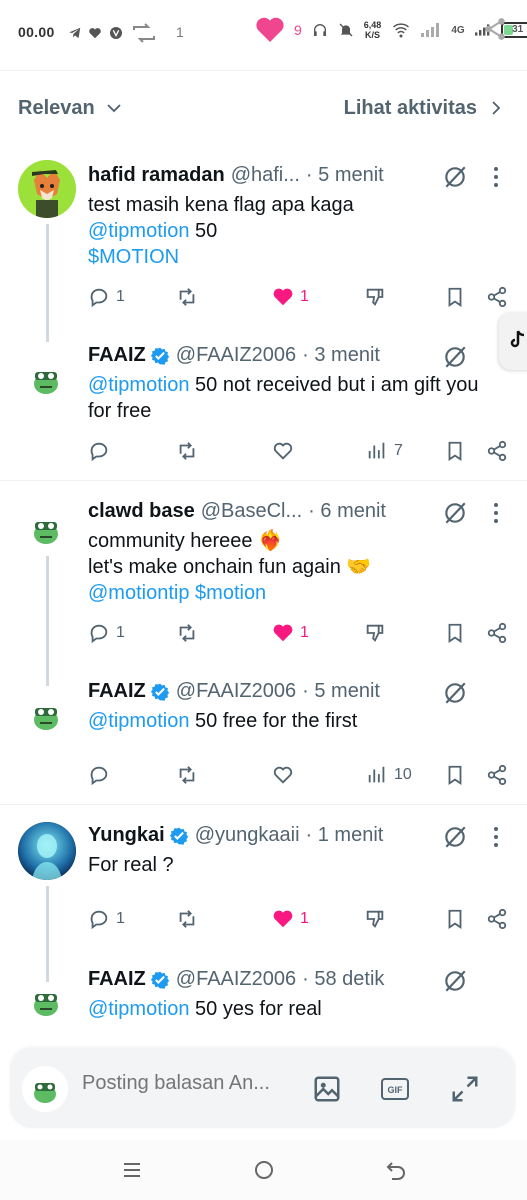 This screenshot has width=527, height=1200. What do you see at coordinates (396, 1170) in the screenshot?
I see `back-icon` at bounding box center [396, 1170].